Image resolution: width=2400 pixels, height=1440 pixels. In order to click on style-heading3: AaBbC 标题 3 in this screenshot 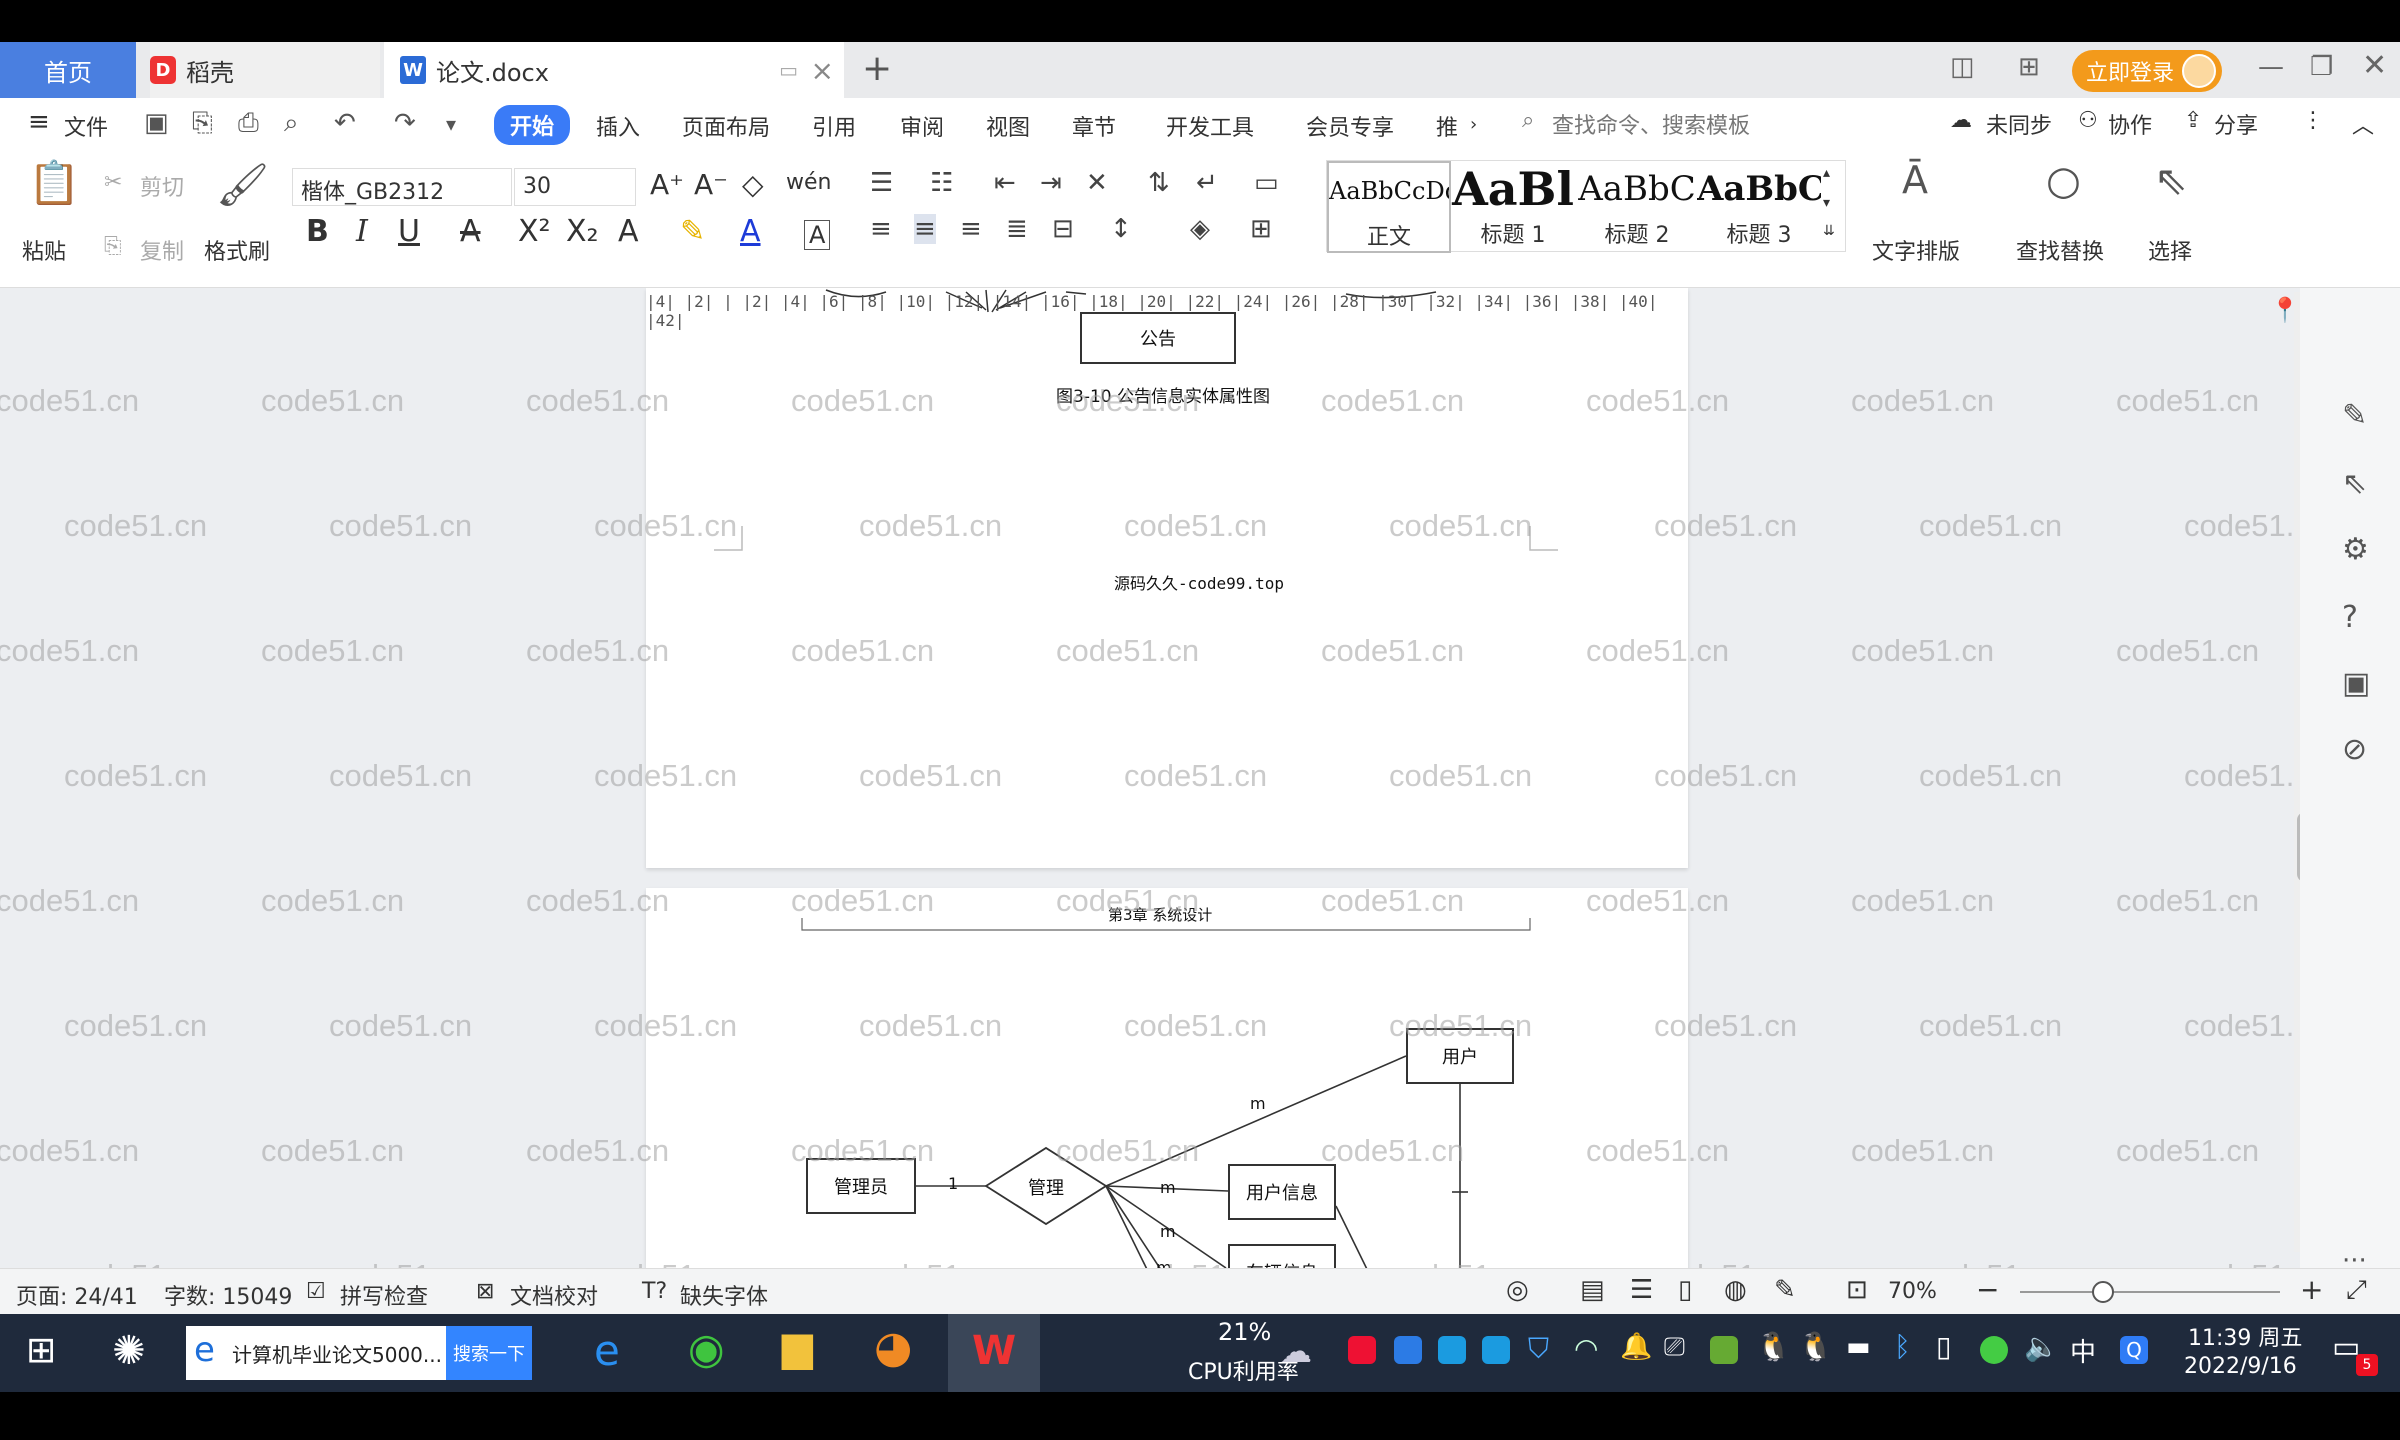, I will do `click(1759, 207)`.